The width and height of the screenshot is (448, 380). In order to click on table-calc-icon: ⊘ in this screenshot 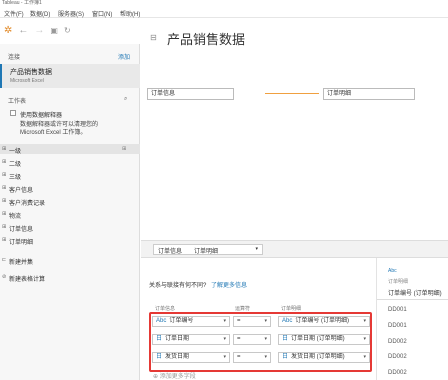, I will do `click(4, 277)`.